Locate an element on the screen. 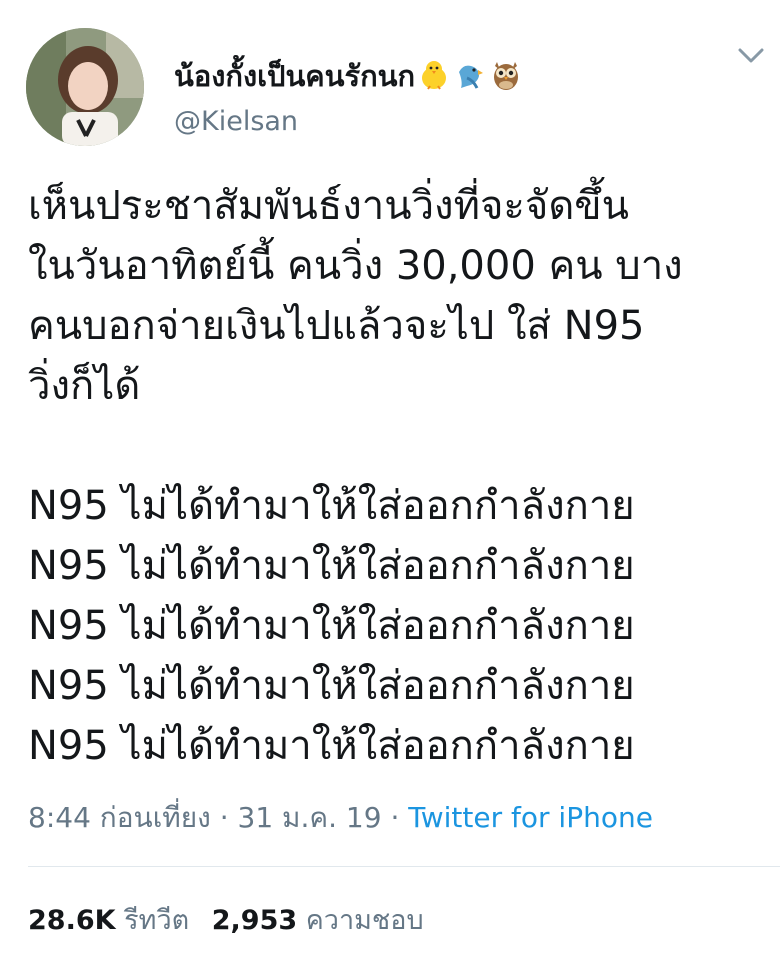 The height and width of the screenshot is (960, 780). parrot-icon is located at coordinates (470, 75).